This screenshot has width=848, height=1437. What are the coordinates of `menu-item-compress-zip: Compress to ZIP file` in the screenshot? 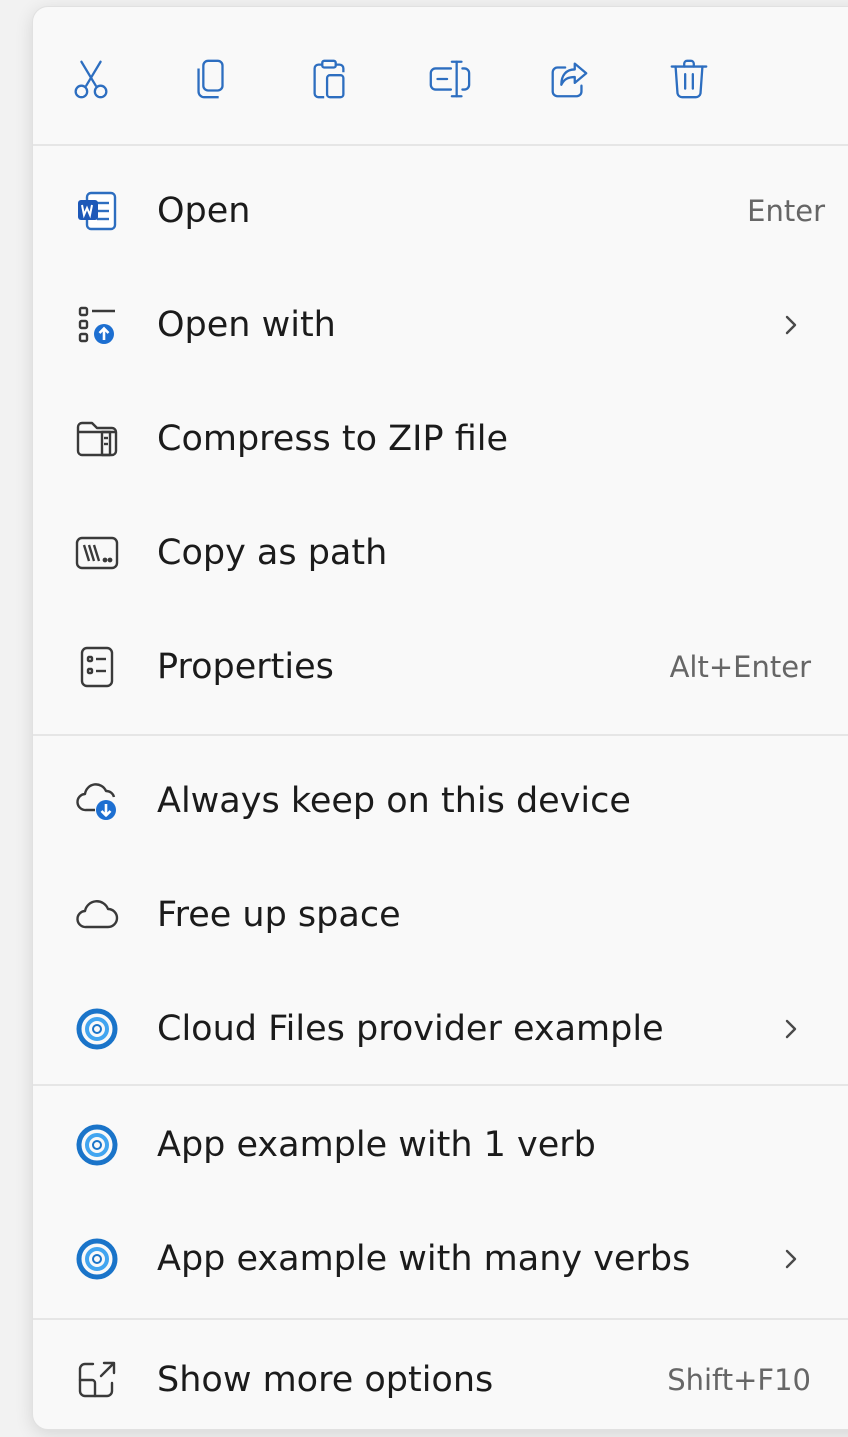 It's located at (440, 439).